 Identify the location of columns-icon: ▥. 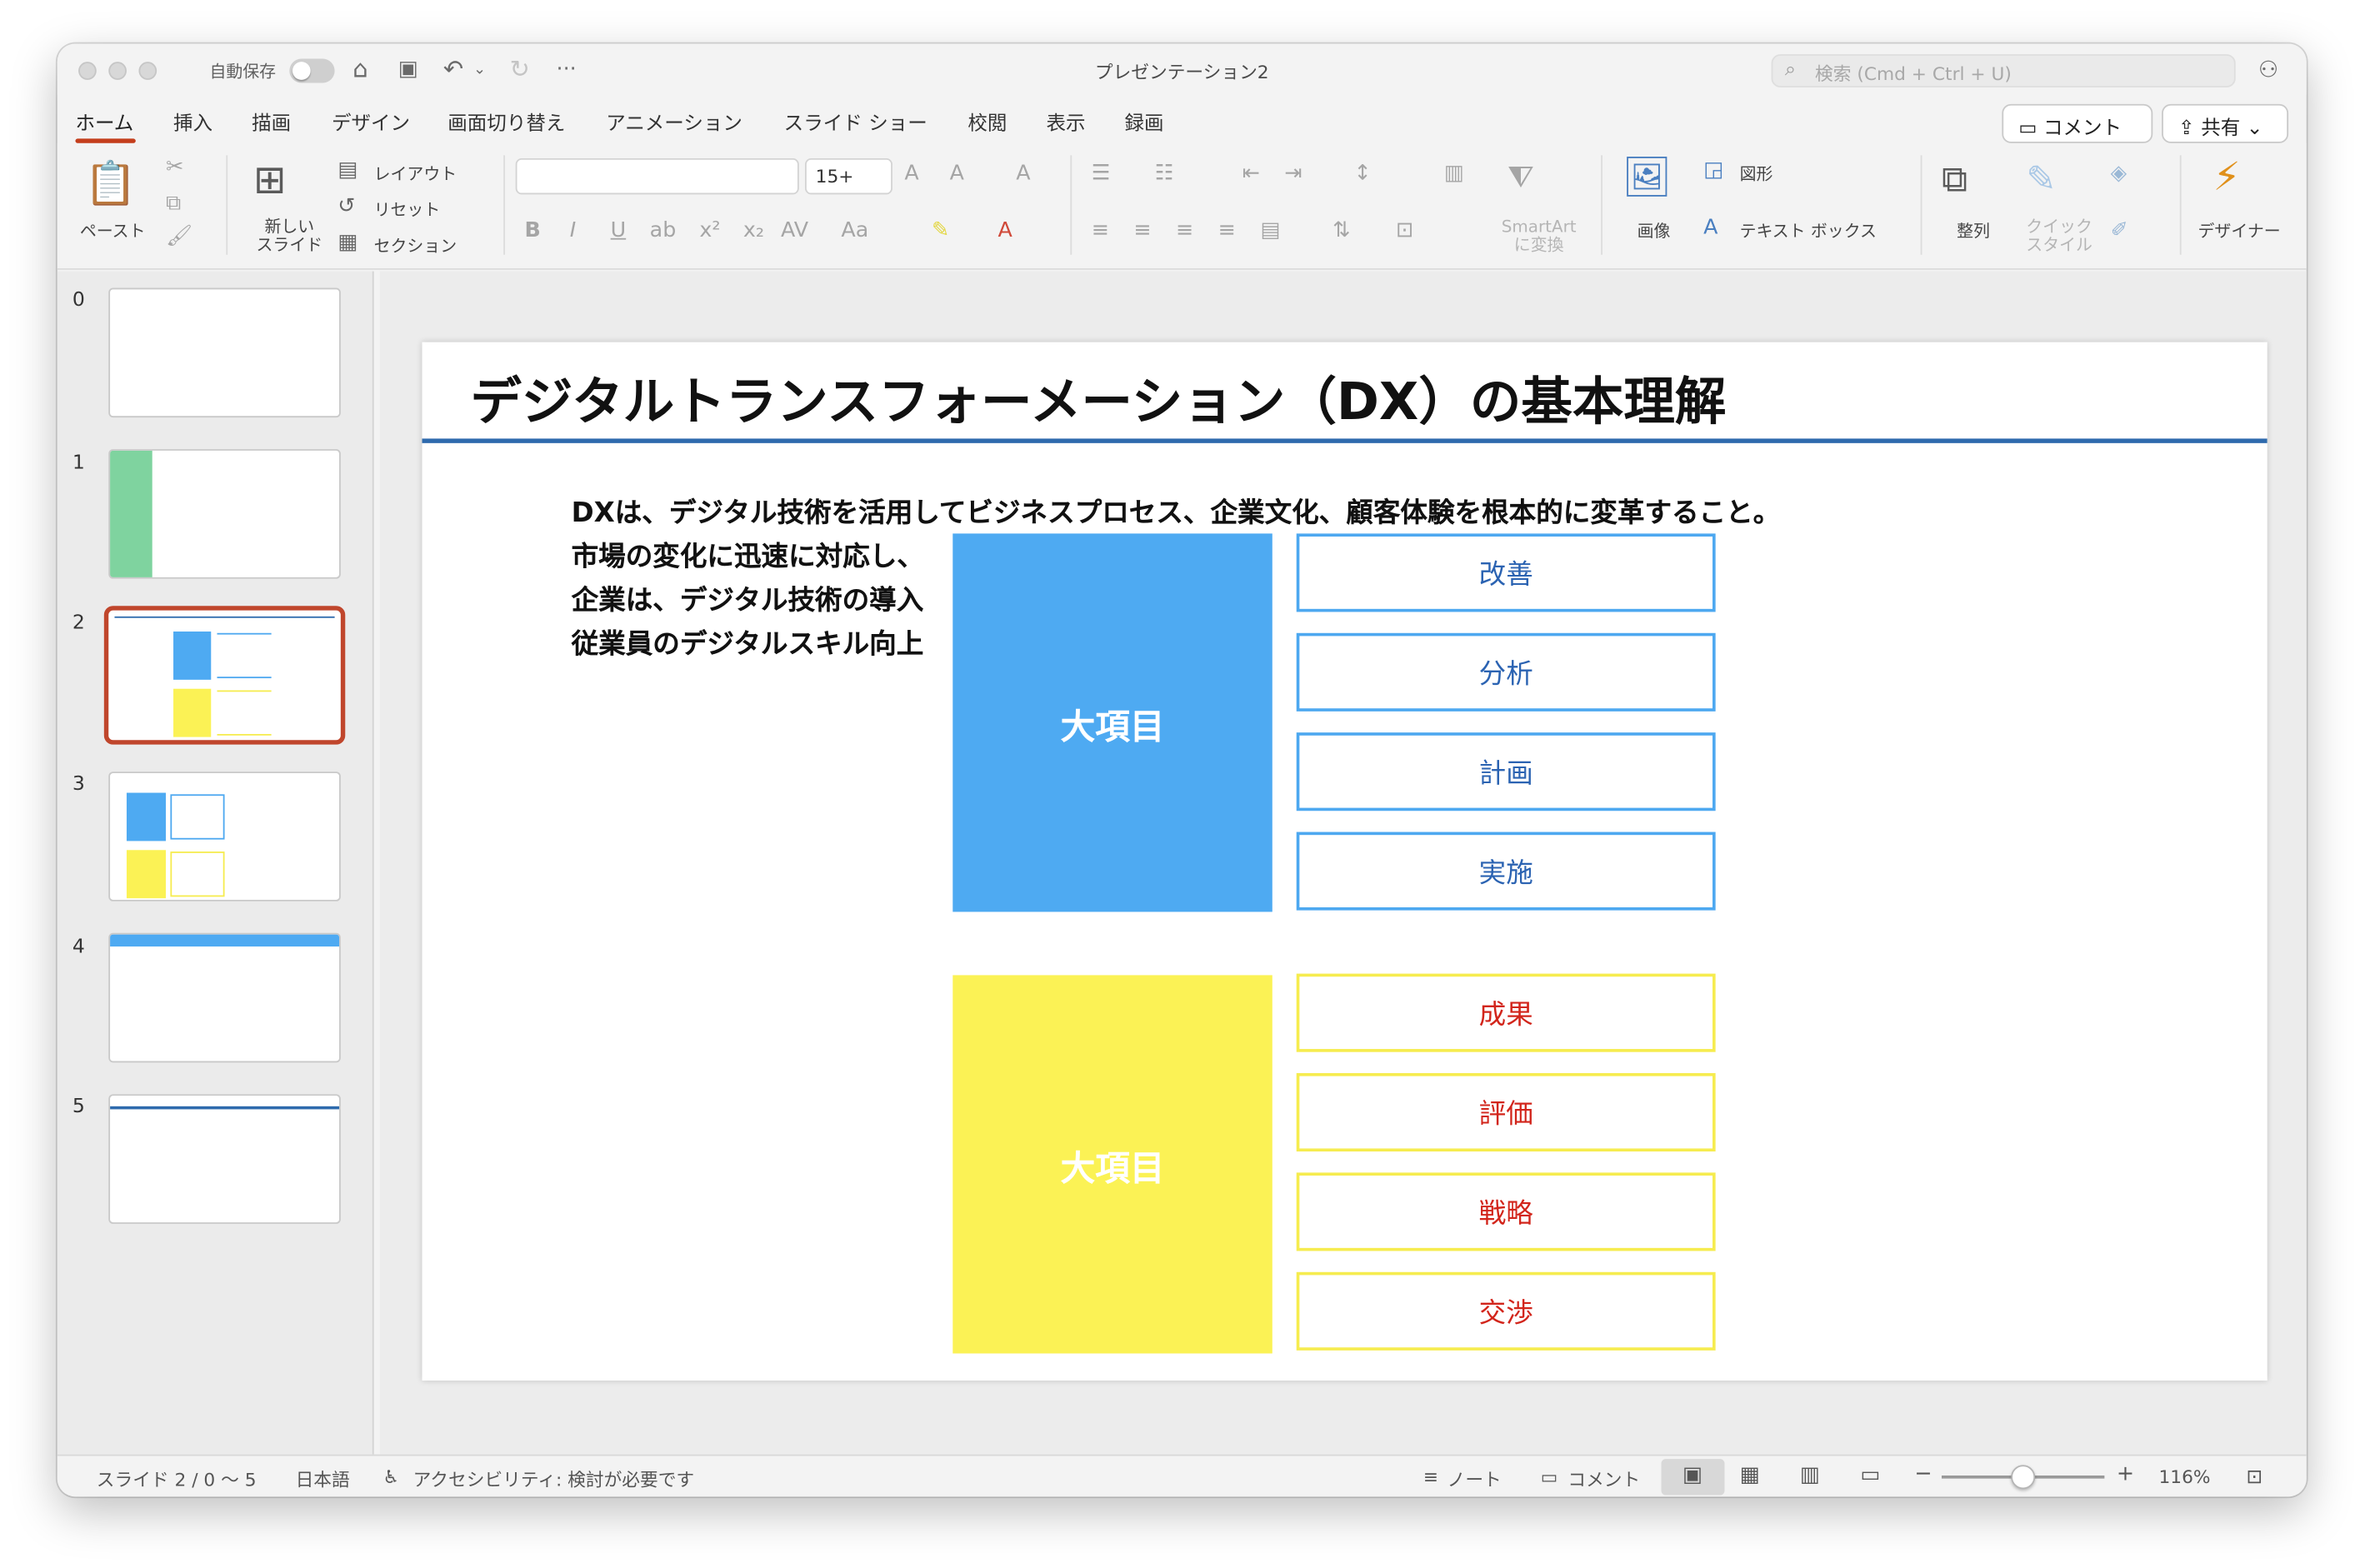
(1454, 174).